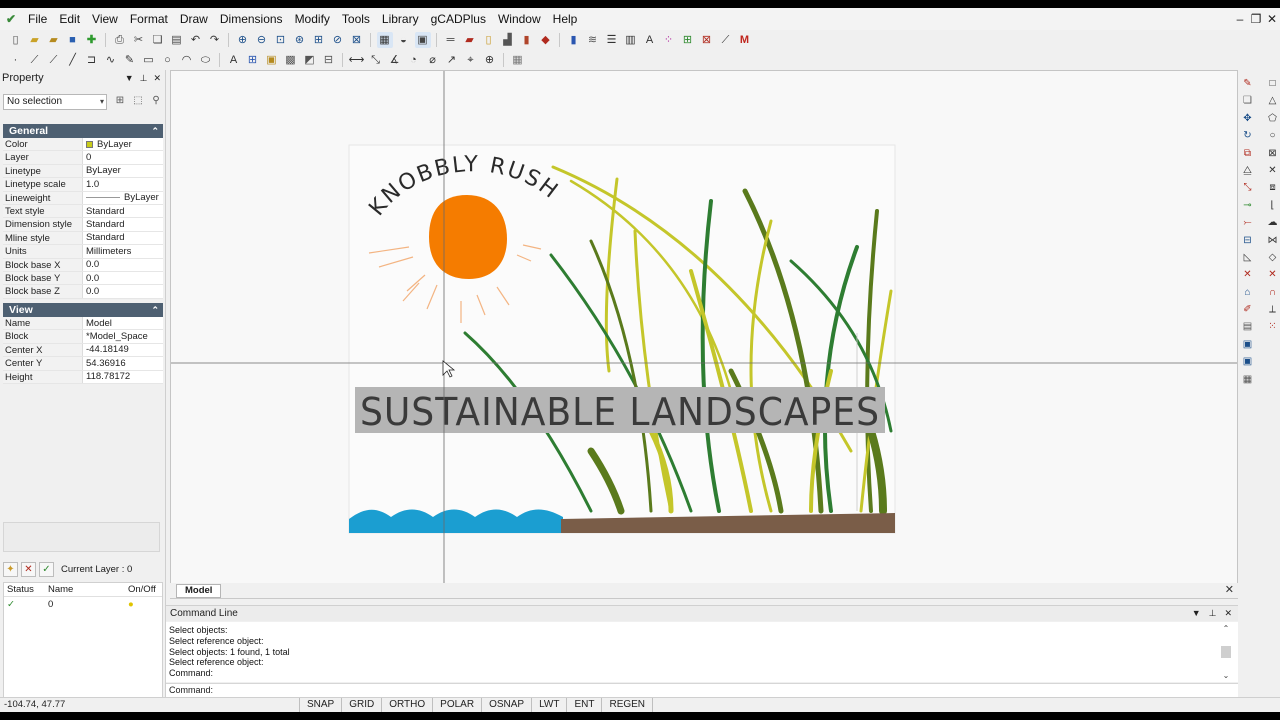 Image resolution: width=1280 pixels, height=720 pixels. Describe the element at coordinates (546, 40) in the screenshot. I see `marker-icon: ◆` at that location.